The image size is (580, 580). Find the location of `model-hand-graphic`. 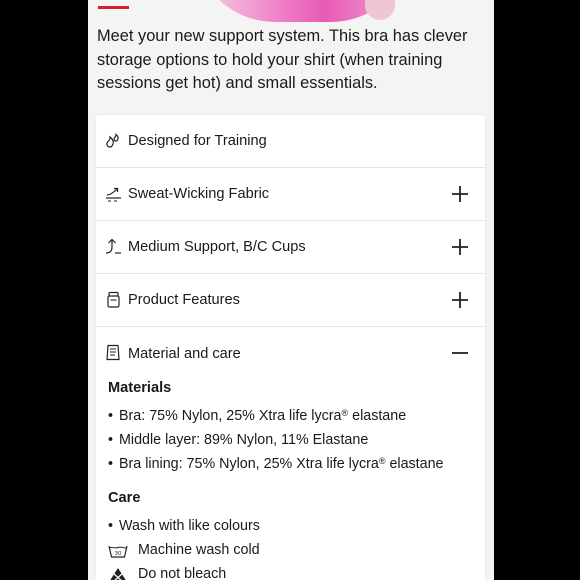

model-hand-graphic is located at coordinates (380, 10).